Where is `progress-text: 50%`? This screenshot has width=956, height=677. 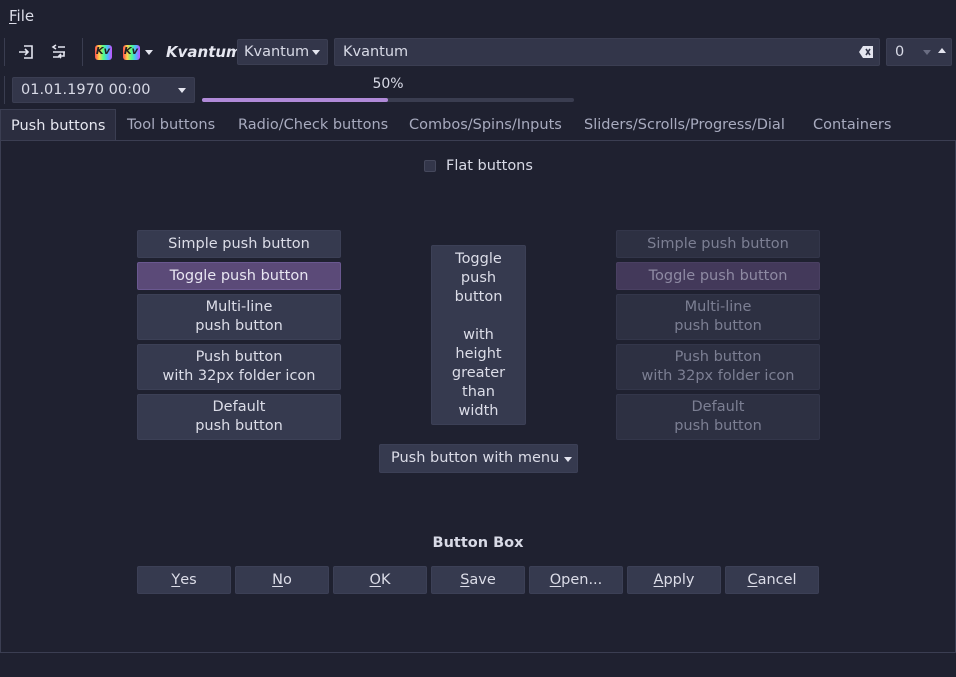
progress-text: 50% is located at coordinates (388, 84).